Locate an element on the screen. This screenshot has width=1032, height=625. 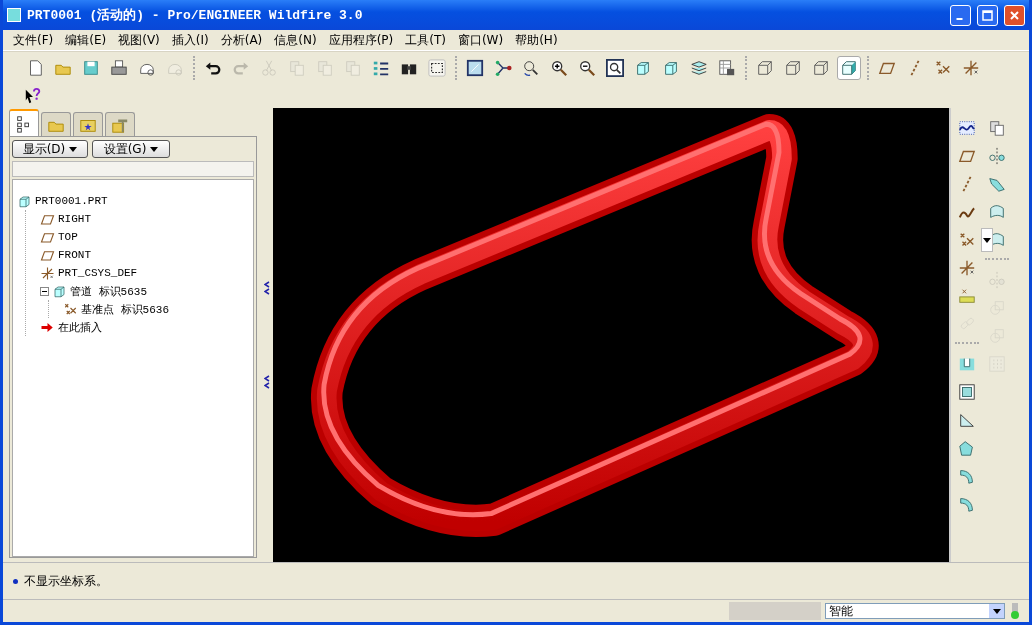
dropdown-button: 设置(G) is located at coordinates (131, 149).